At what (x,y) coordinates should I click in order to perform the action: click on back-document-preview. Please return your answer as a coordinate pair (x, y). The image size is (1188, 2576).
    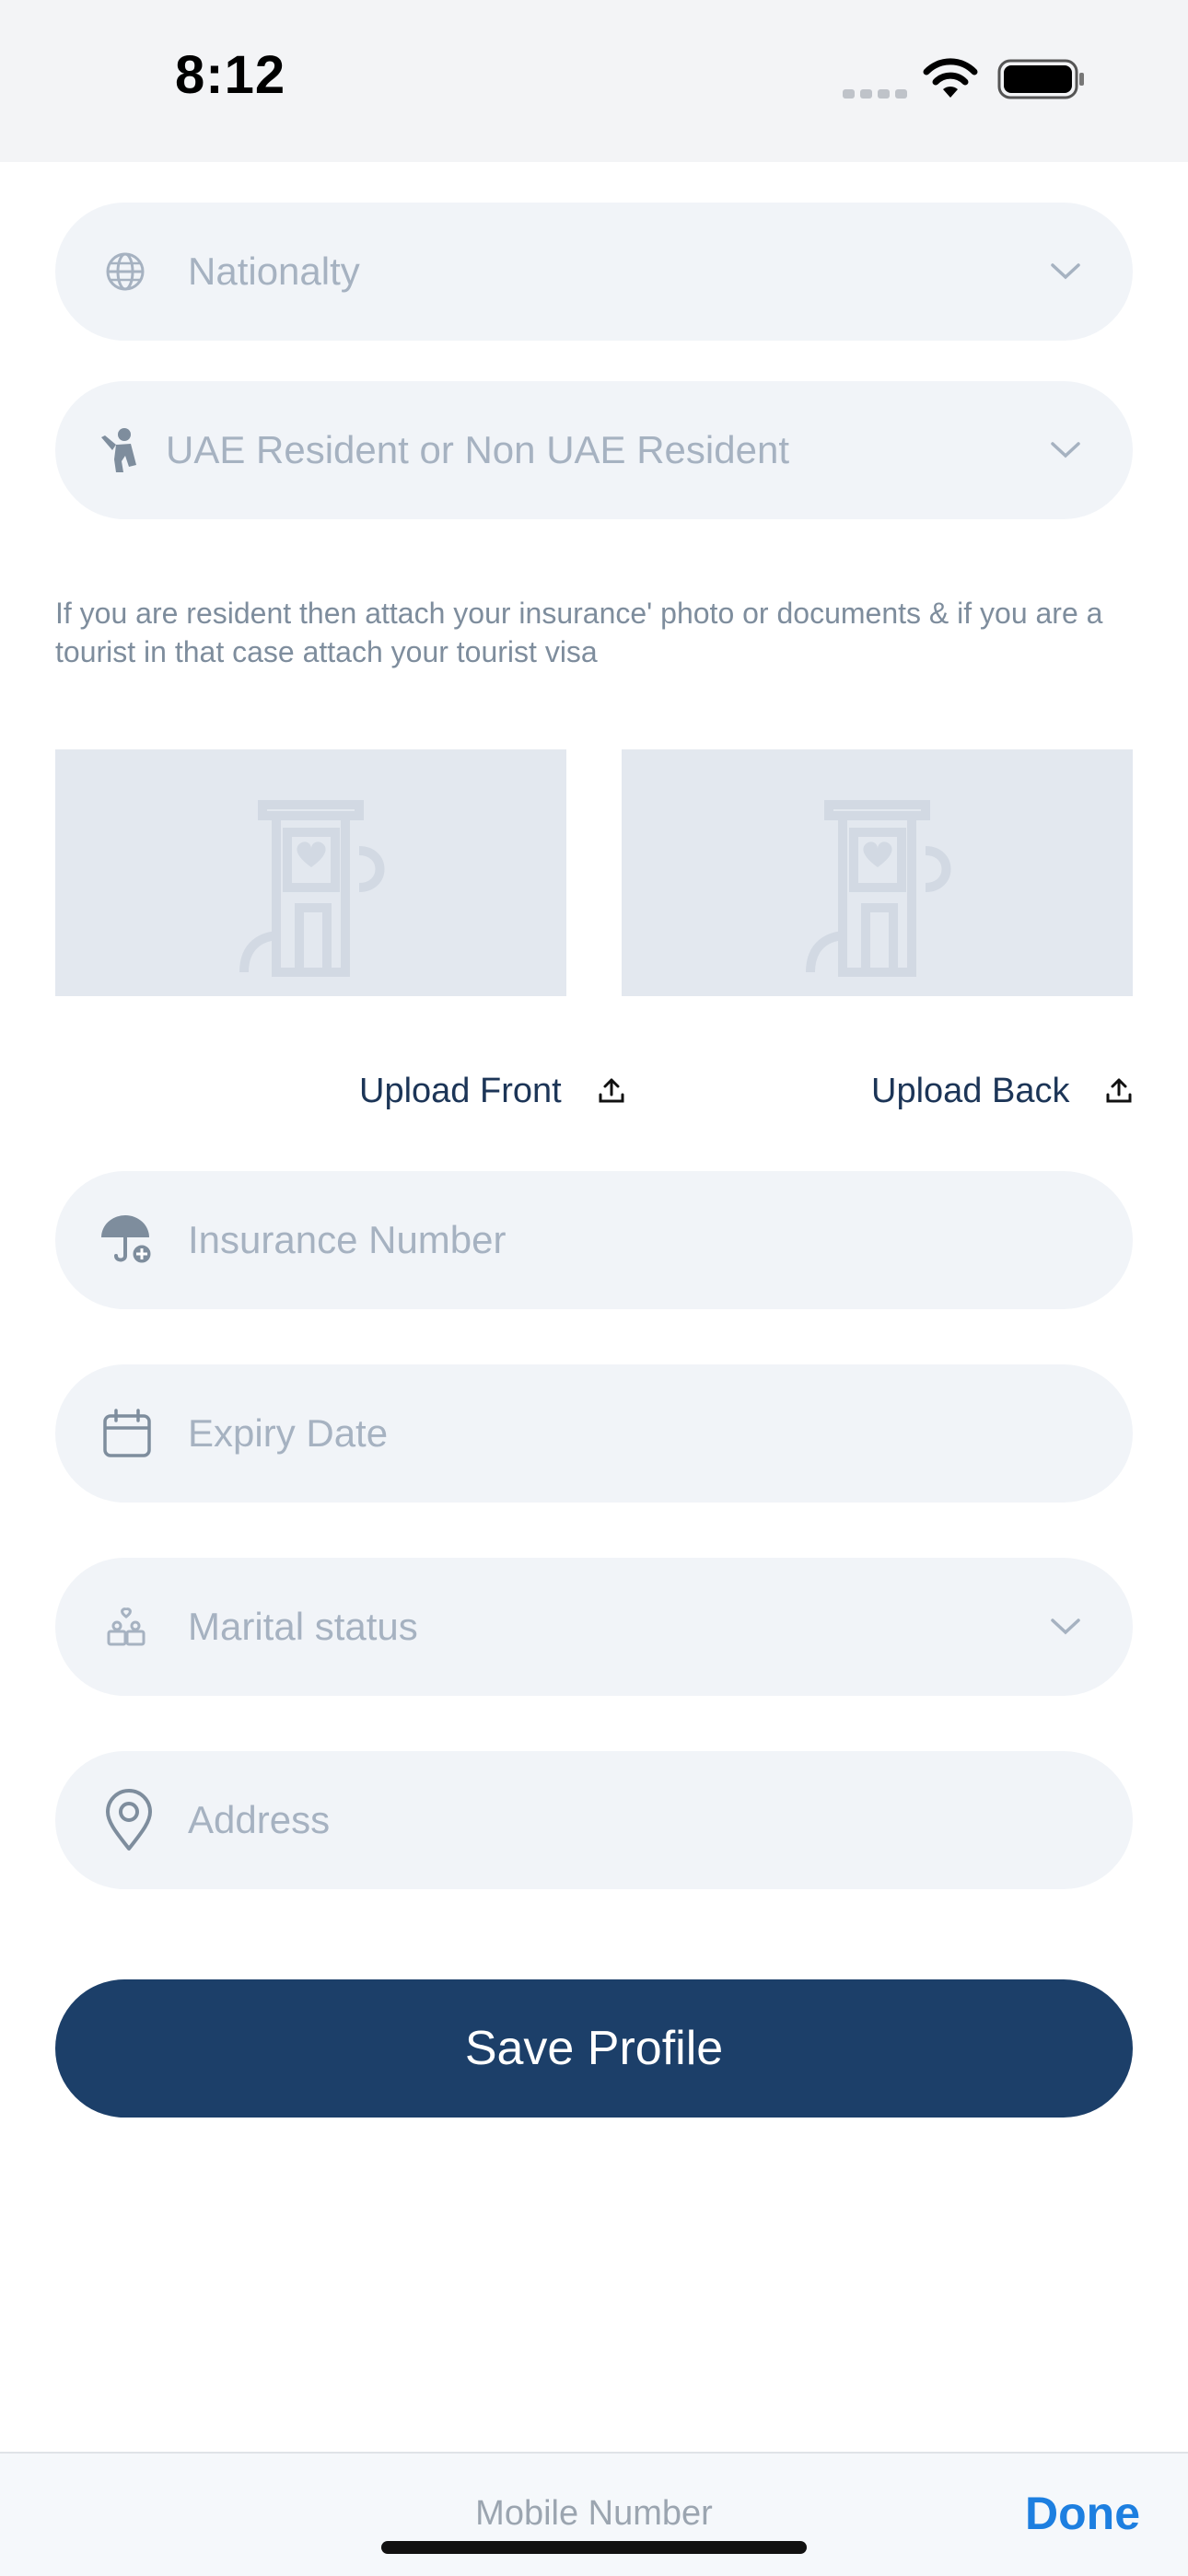
    Looking at the image, I should click on (877, 872).